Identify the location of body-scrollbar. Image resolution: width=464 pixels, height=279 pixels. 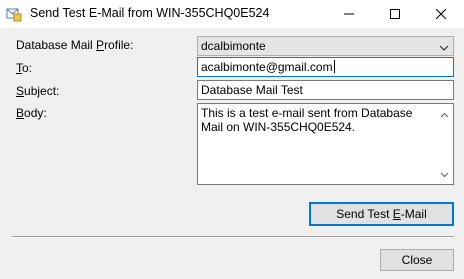
(444, 144).